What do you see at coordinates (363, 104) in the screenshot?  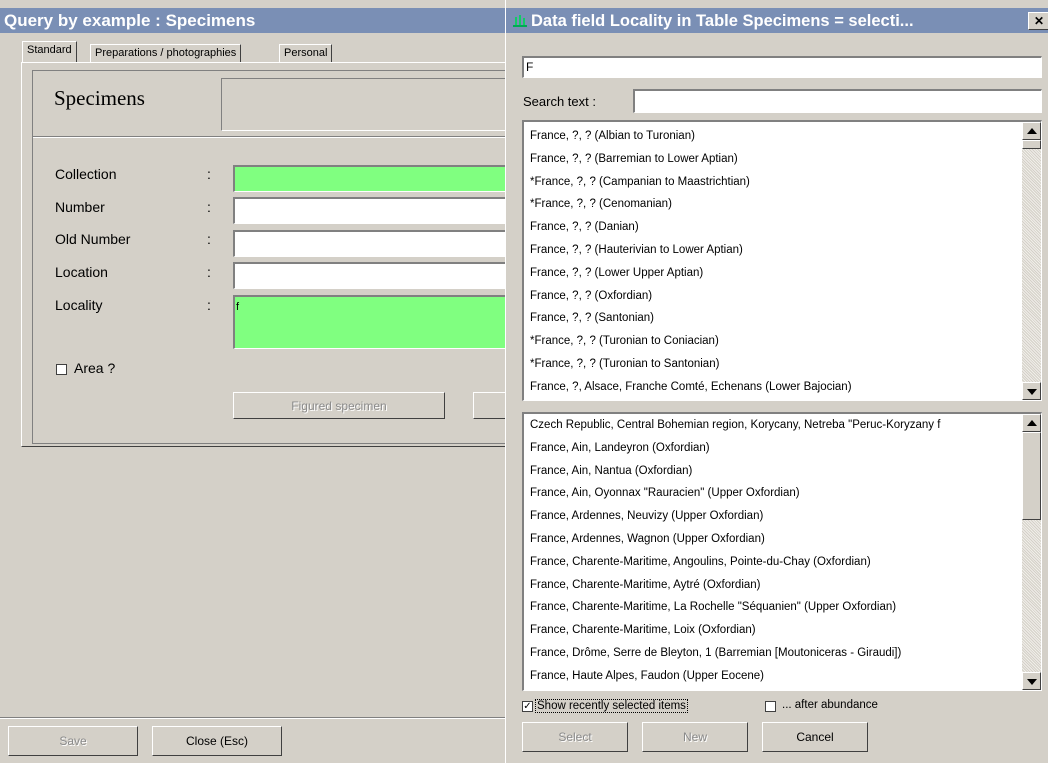 I see `heading-box` at bounding box center [363, 104].